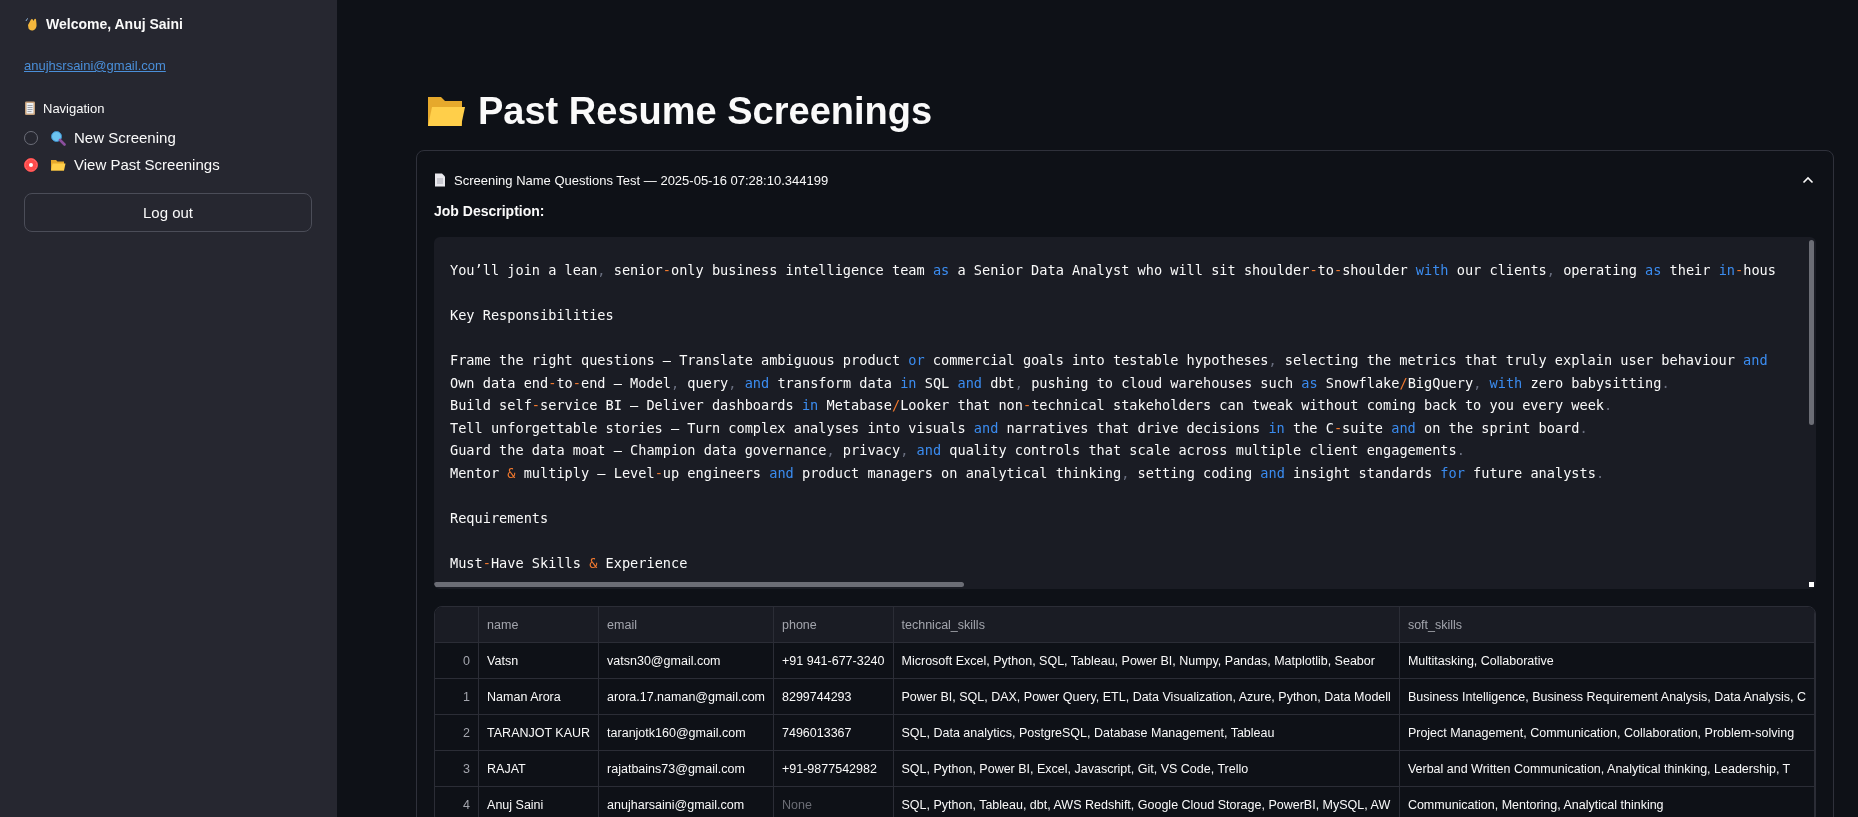  What do you see at coordinates (705, 111) in the screenshot?
I see `page-title: Past Resume Screenings` at bounding box center [705, 111].